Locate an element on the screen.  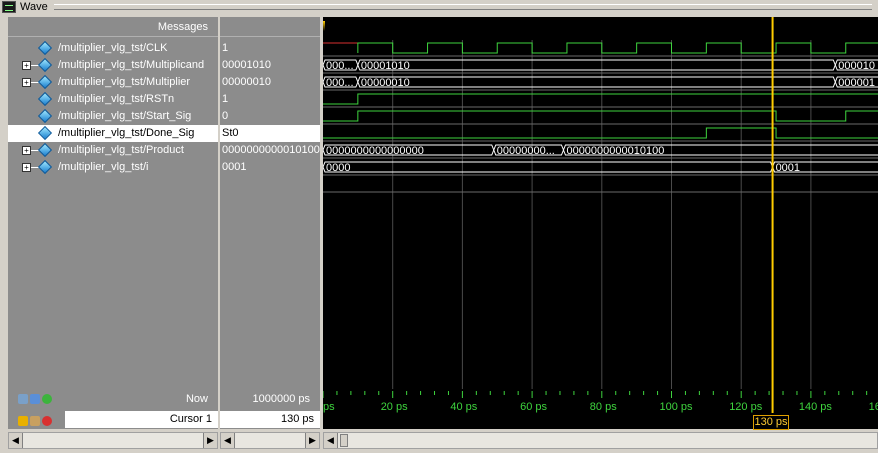
cursor-icons is located at coordinates (35, 421).